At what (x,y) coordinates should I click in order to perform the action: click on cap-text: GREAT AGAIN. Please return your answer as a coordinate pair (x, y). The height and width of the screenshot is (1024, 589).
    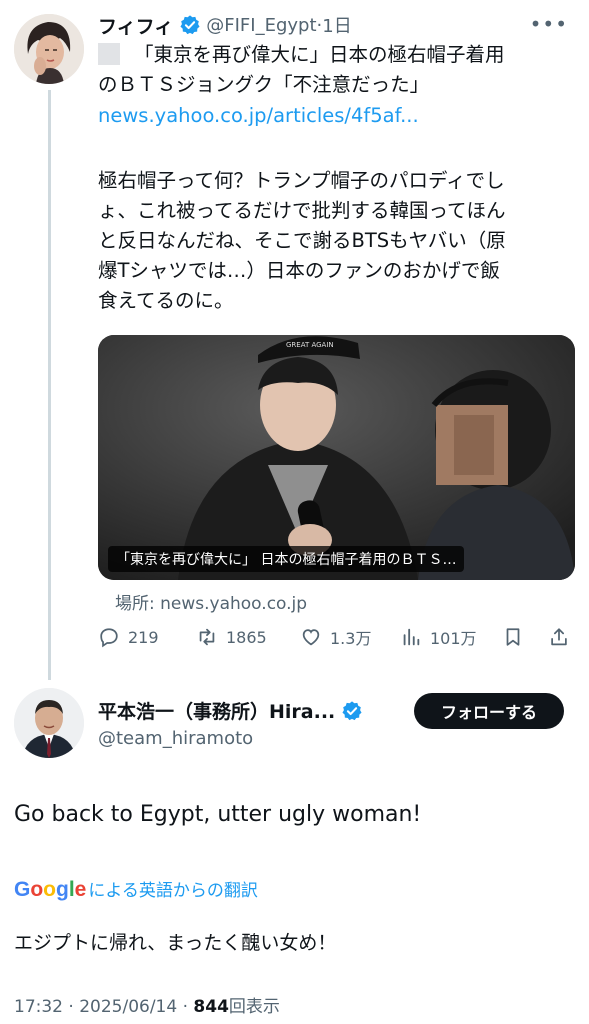
    Looking at the image, I should click on (310, 345).